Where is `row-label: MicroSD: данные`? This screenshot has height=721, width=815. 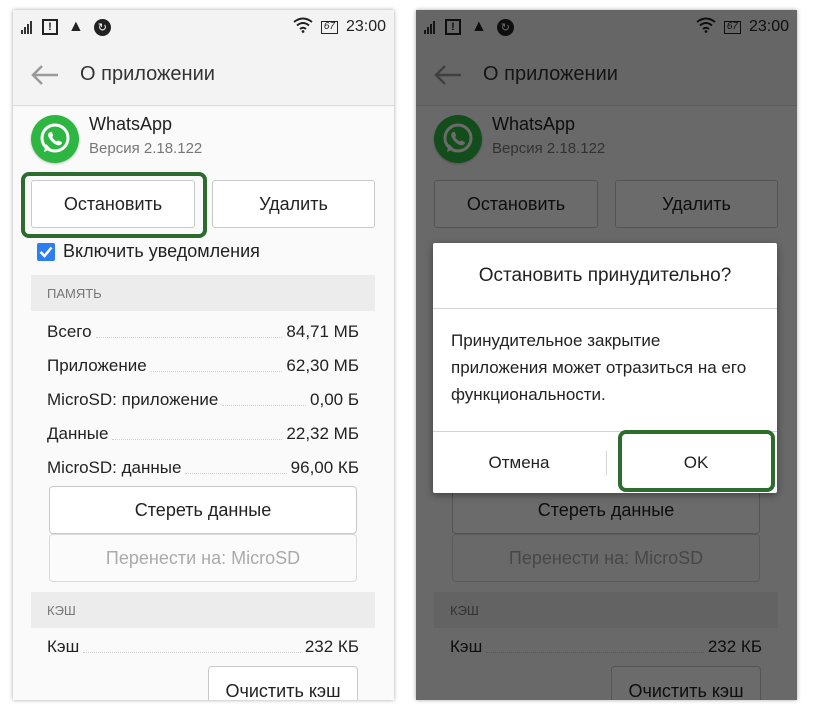
row-label: MicroSD: данные is located at coordinates (114, 467).